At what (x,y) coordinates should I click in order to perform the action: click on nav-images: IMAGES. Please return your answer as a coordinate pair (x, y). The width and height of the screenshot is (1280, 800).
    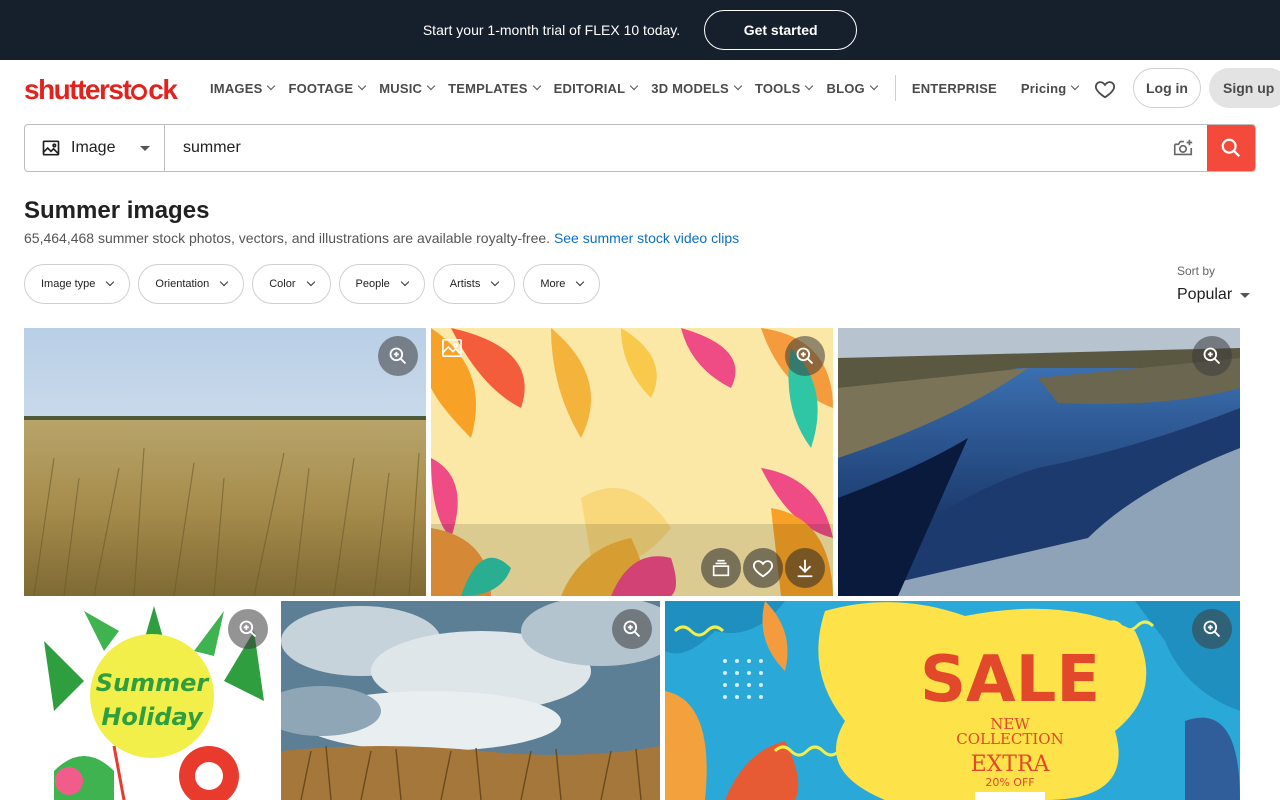
    Looking at the image, I should click on (243, 88).